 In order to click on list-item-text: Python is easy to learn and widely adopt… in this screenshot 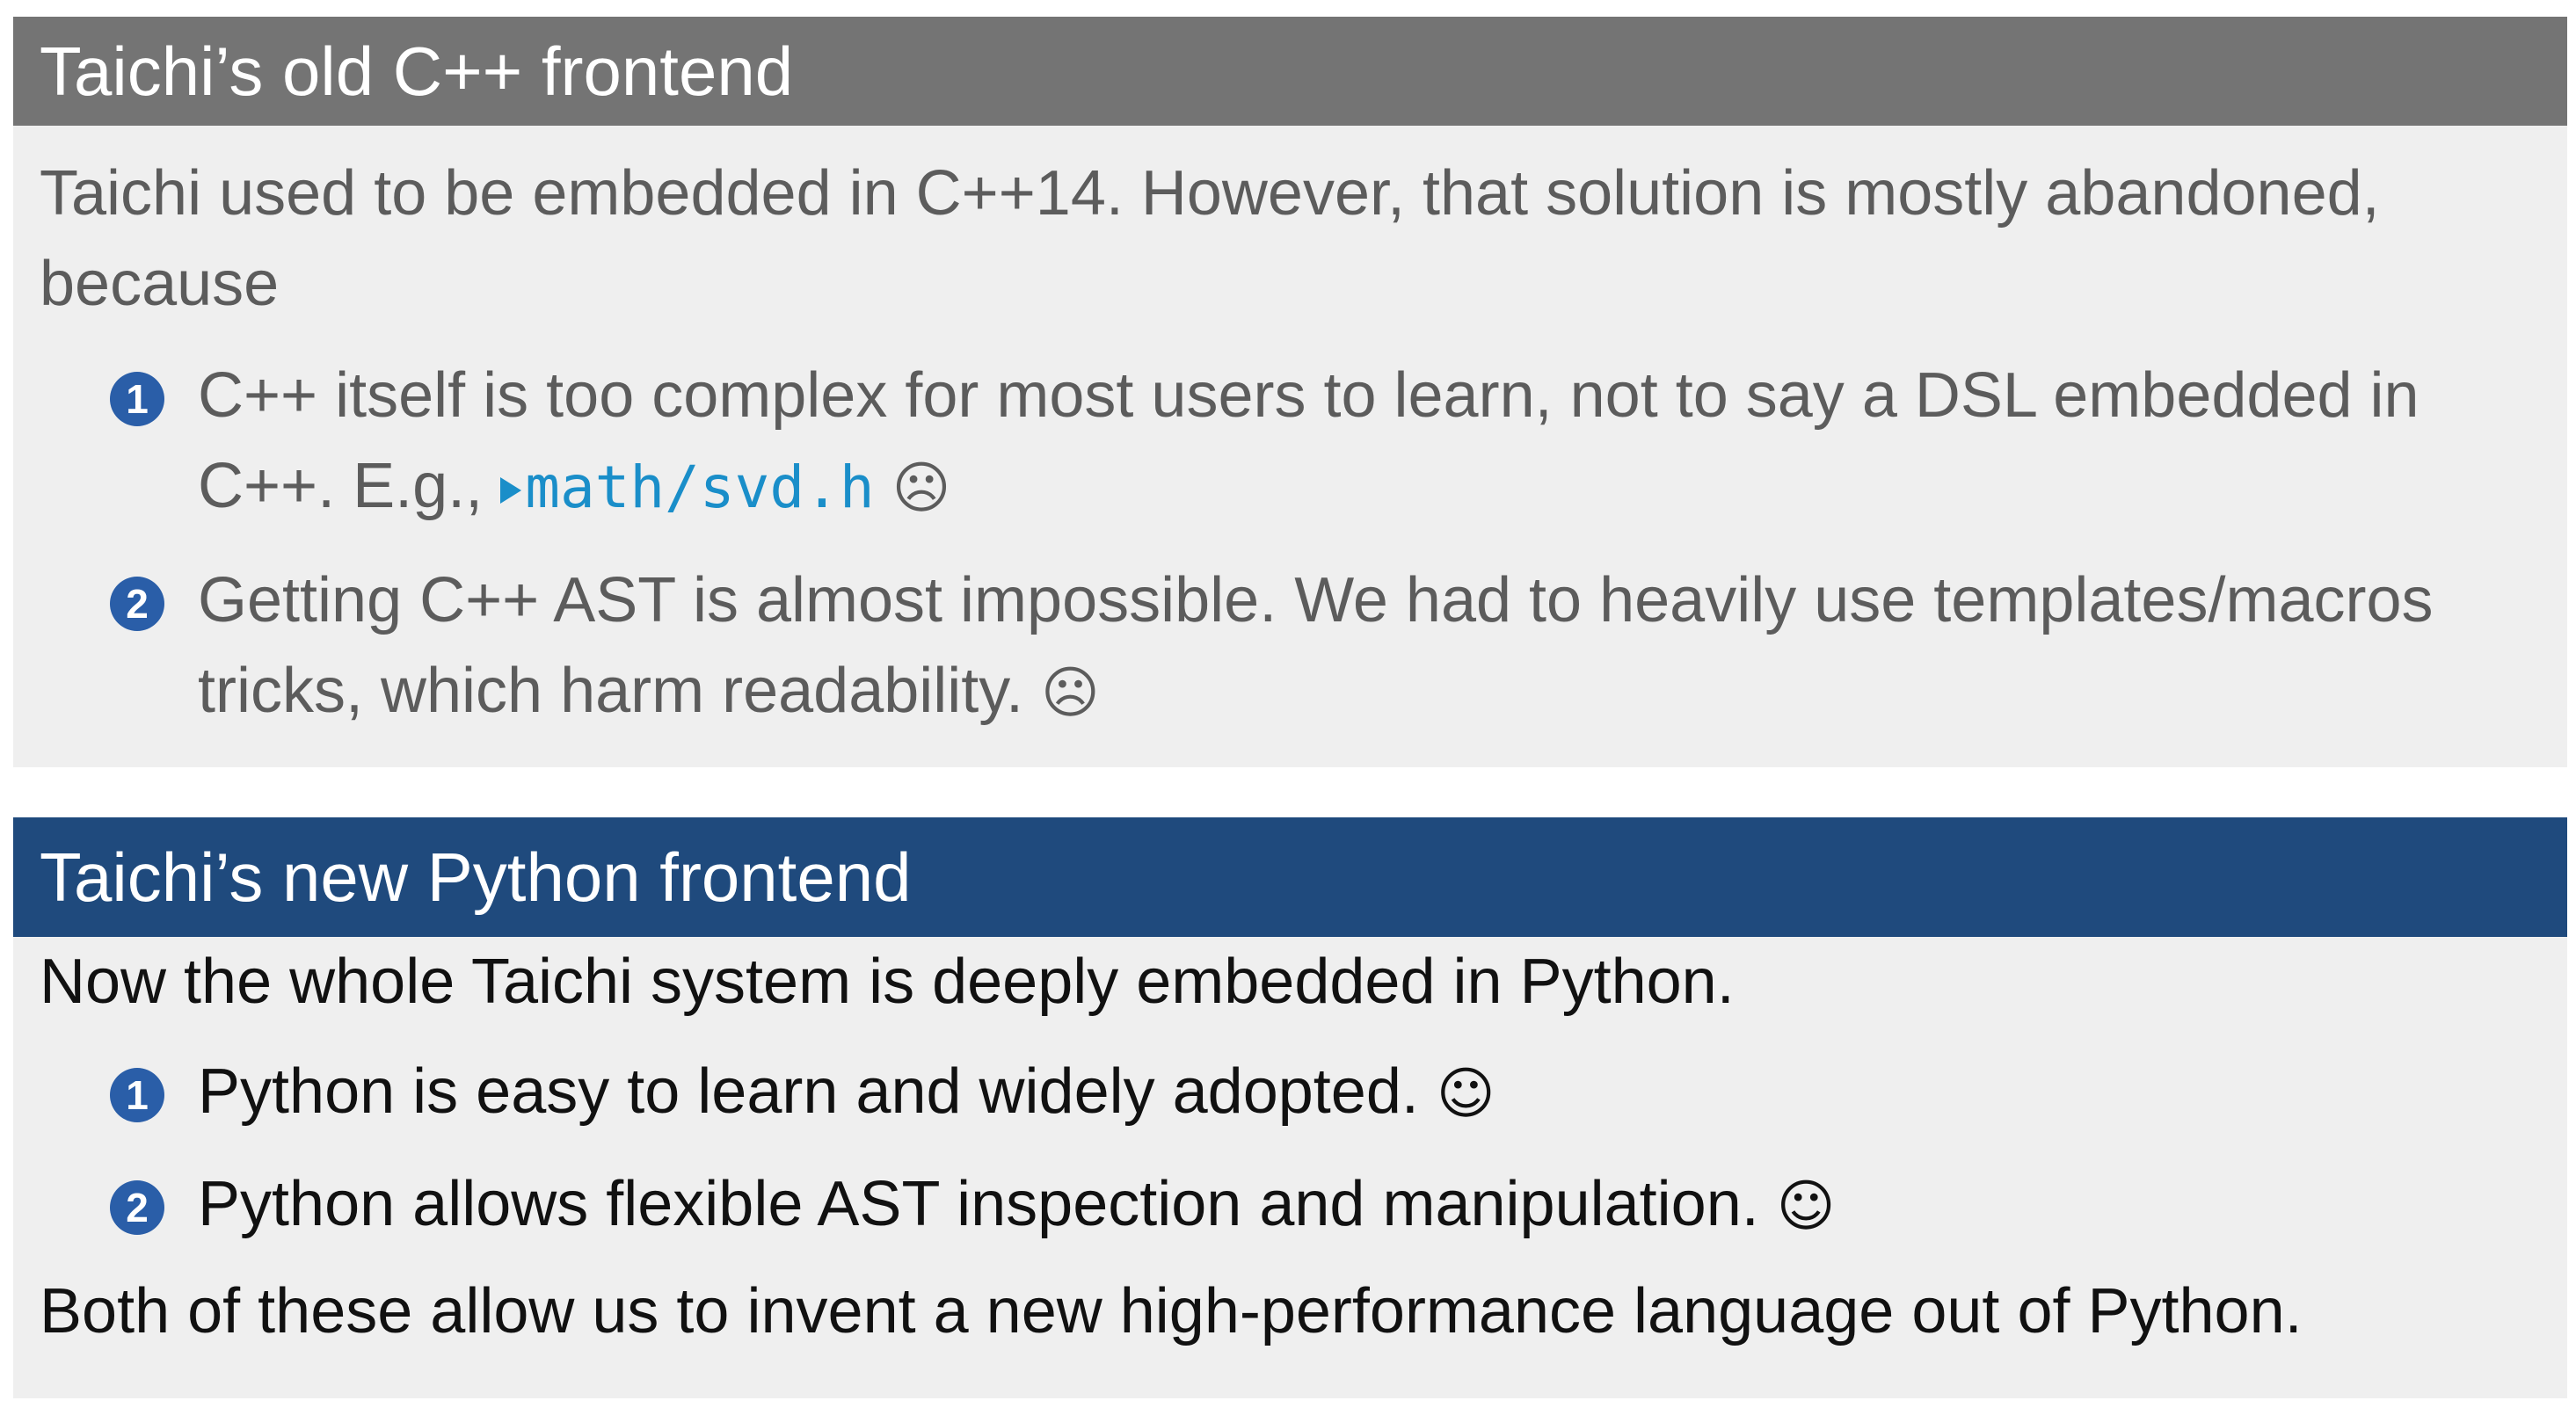, I will do `click(808, 1091)`.